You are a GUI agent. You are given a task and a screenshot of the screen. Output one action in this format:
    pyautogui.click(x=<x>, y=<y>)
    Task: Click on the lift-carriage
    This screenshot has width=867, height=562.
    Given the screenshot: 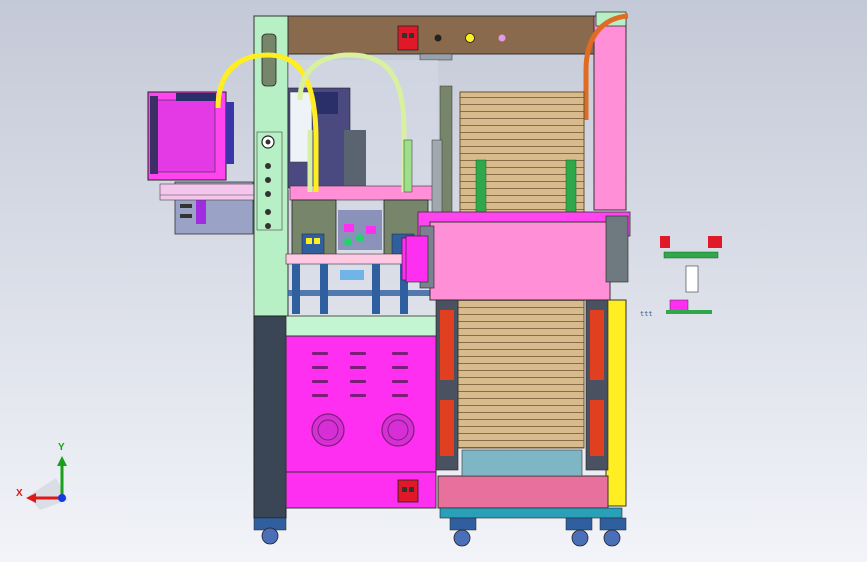 What is the action you would take?
    pyautogui.click(x=518, y=256)
    